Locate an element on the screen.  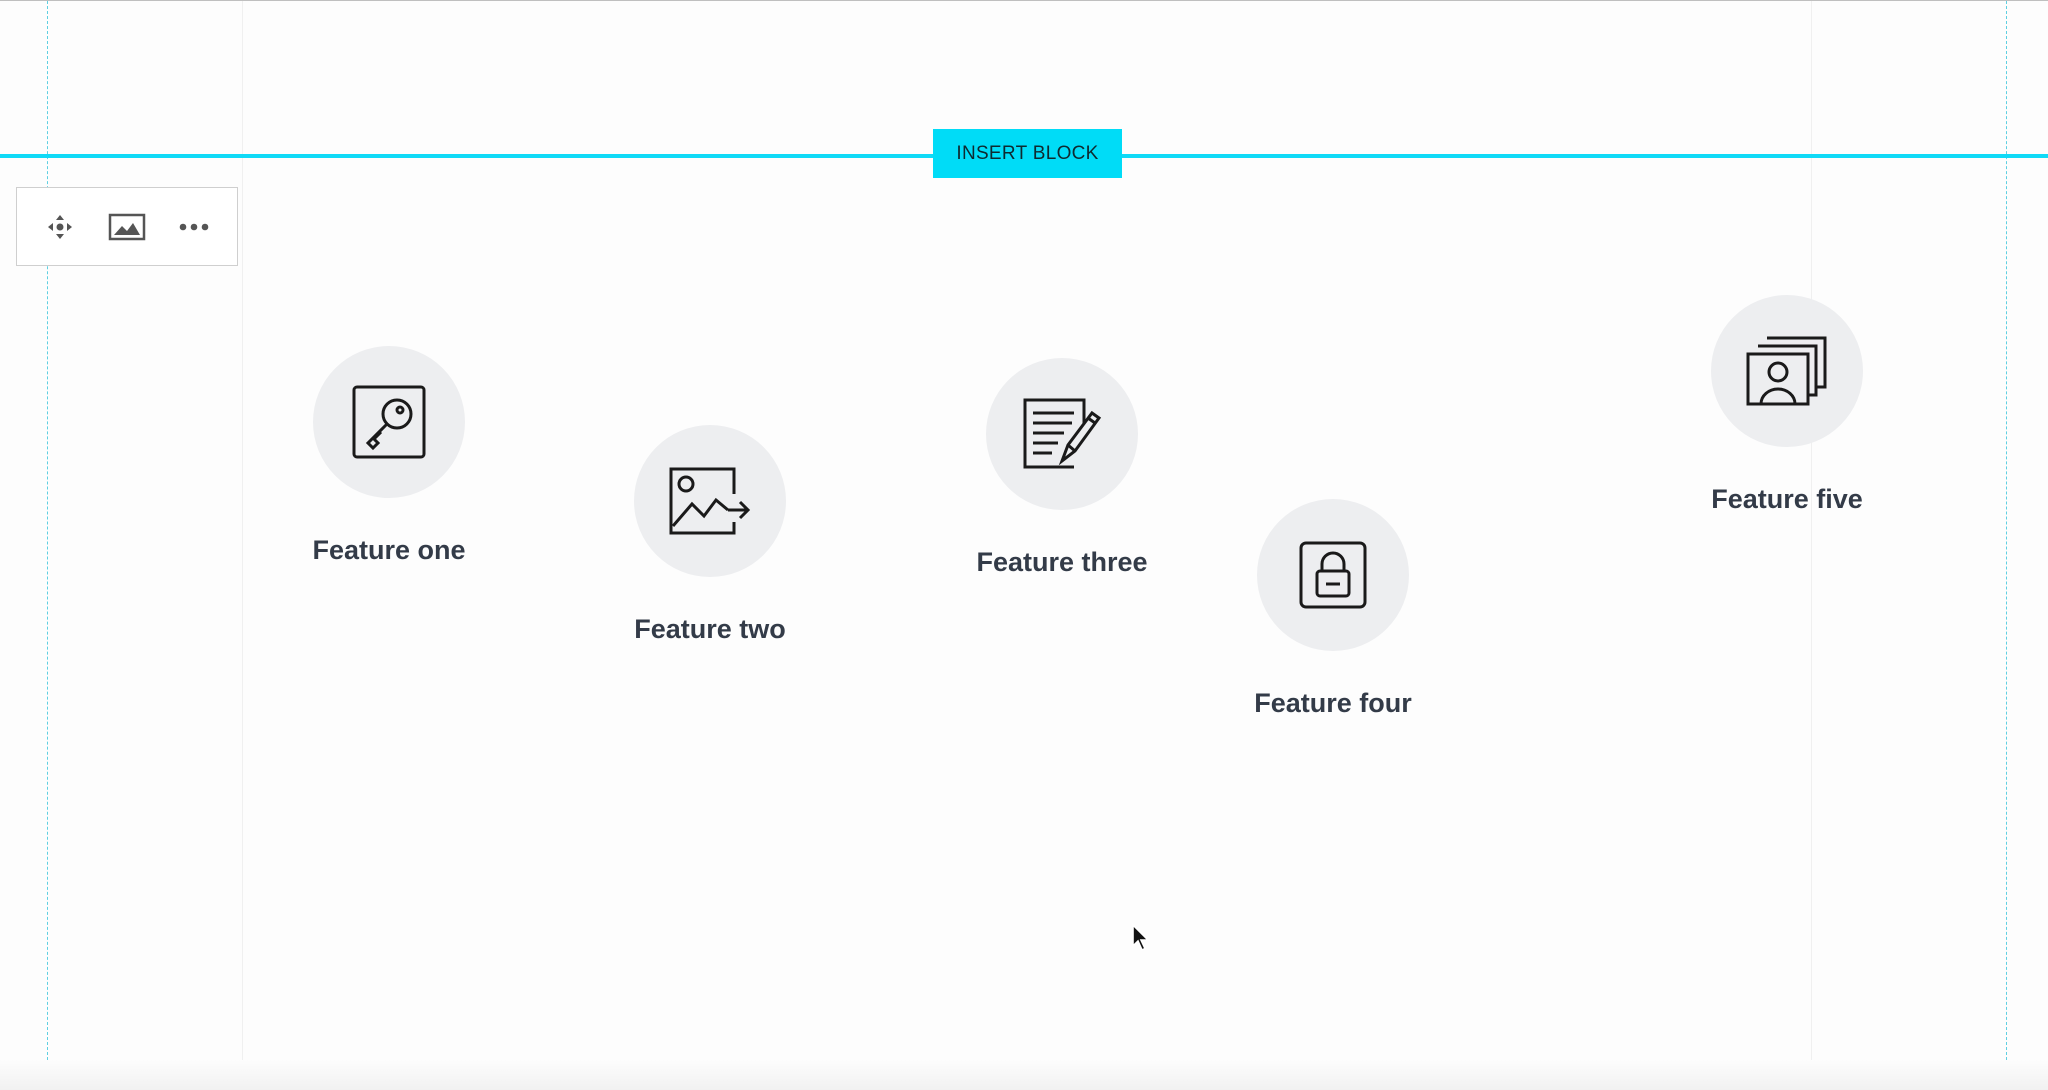
mouse-cursor-icon is located at coordinates (1141, 937).